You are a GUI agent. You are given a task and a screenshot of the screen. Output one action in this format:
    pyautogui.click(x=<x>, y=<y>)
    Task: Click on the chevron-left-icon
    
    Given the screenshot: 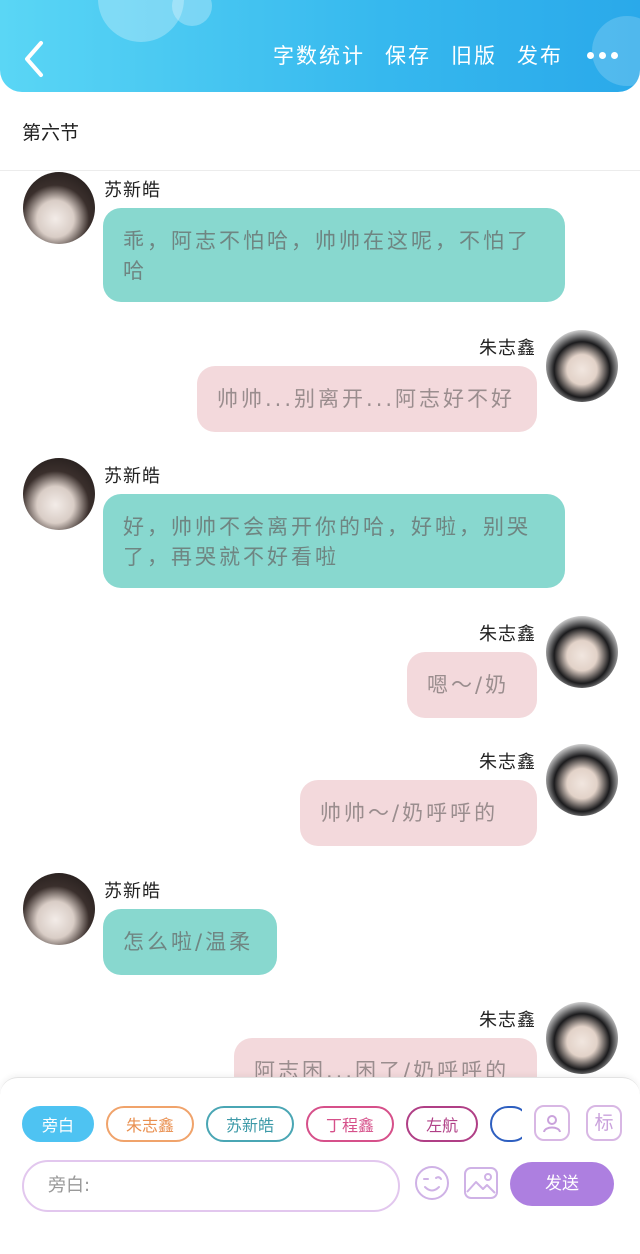 What is the action you would take?
    pyautogui.click(x=34, y=59)
    